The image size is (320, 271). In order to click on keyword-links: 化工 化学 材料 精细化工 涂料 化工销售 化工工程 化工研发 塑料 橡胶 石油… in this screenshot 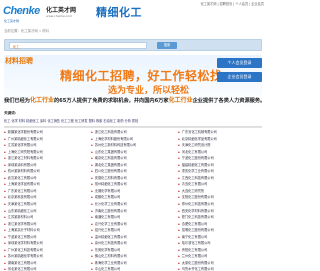, I will do `click(134, 120)`.